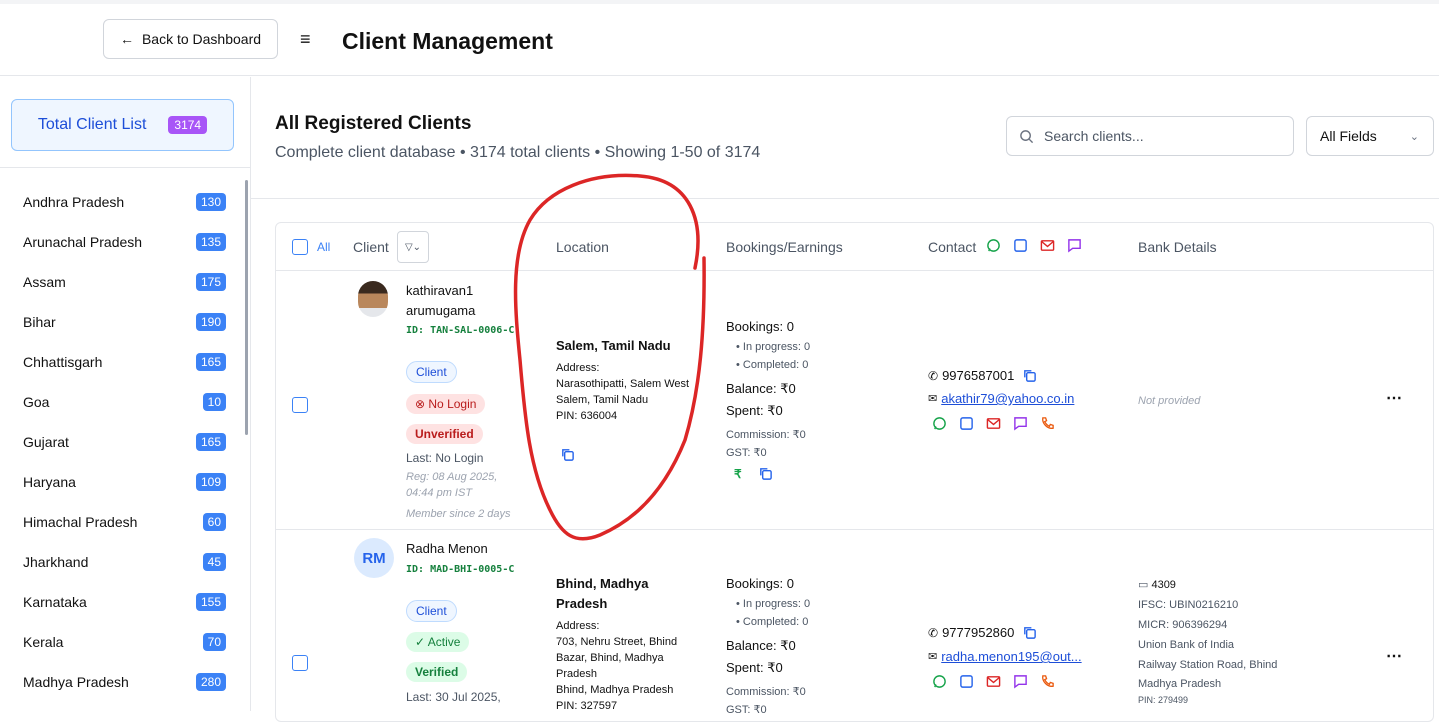 This screenshot has width=1439, height=722. What do you see at coordinates (578, 368) in the screenshot?
I see `address-label: Address:` at bounding box center [578, 368].